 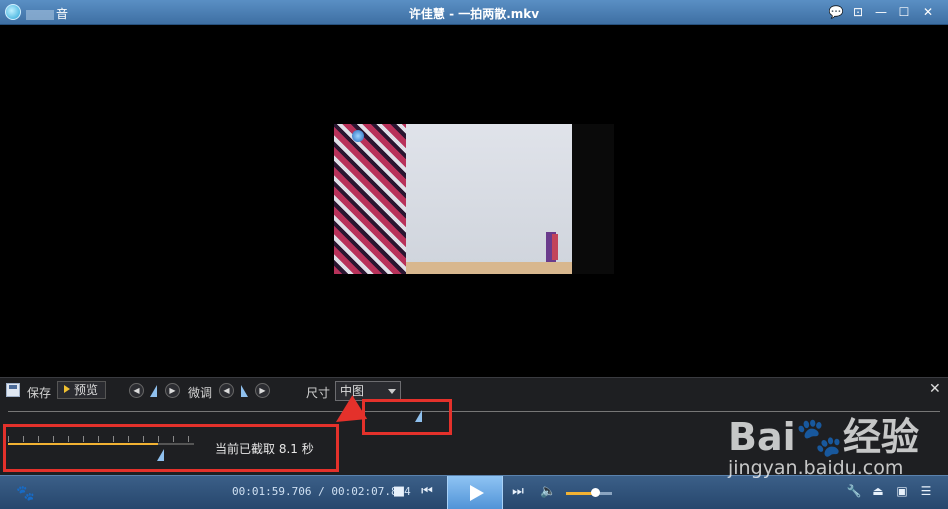 What do you see at coordinates (580, 493) in the screenshot?
I see `volume-fill` at bounding box center [580, 493].